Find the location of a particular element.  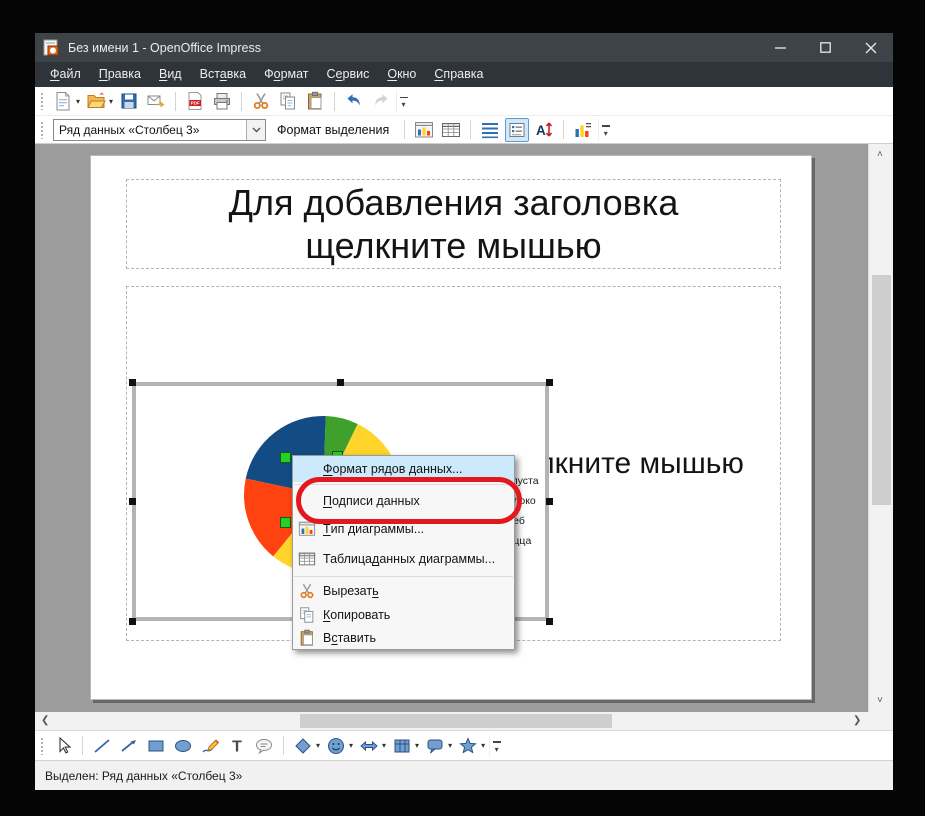

context-menu-item-copy: Копировать is located at coordinates (403, 615).